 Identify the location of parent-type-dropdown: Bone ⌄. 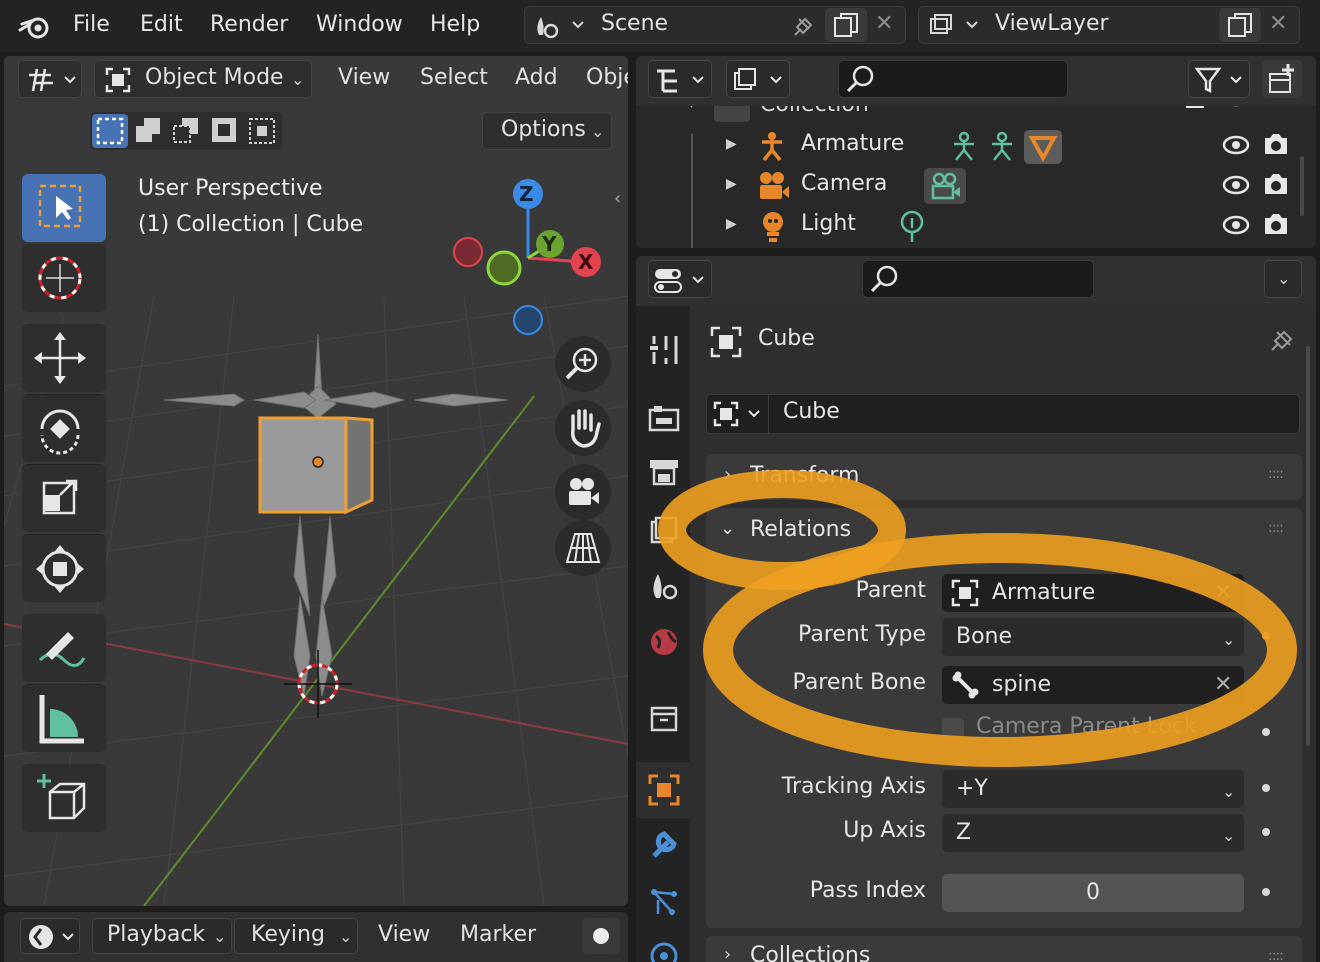
(1093, 637).